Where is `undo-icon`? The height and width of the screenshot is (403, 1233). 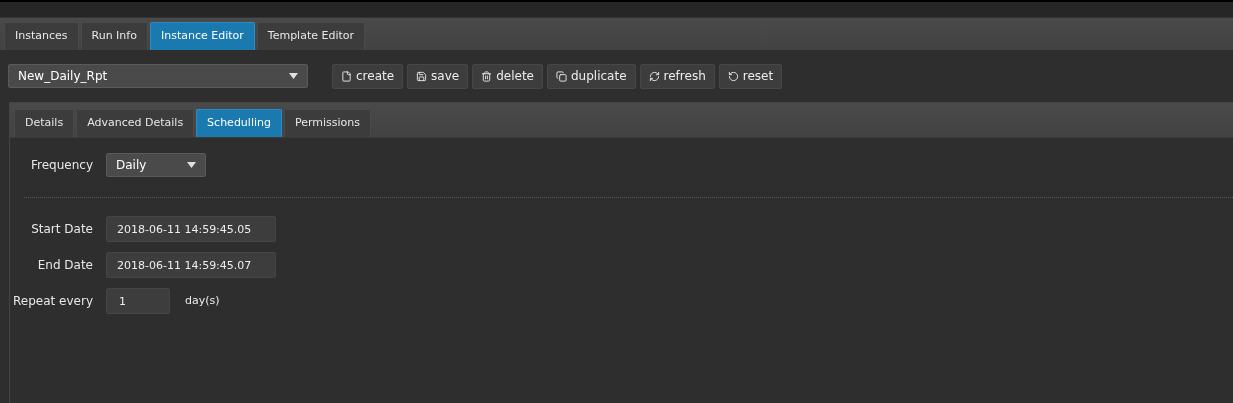
undo-icon is located at coordinates (733, 76).